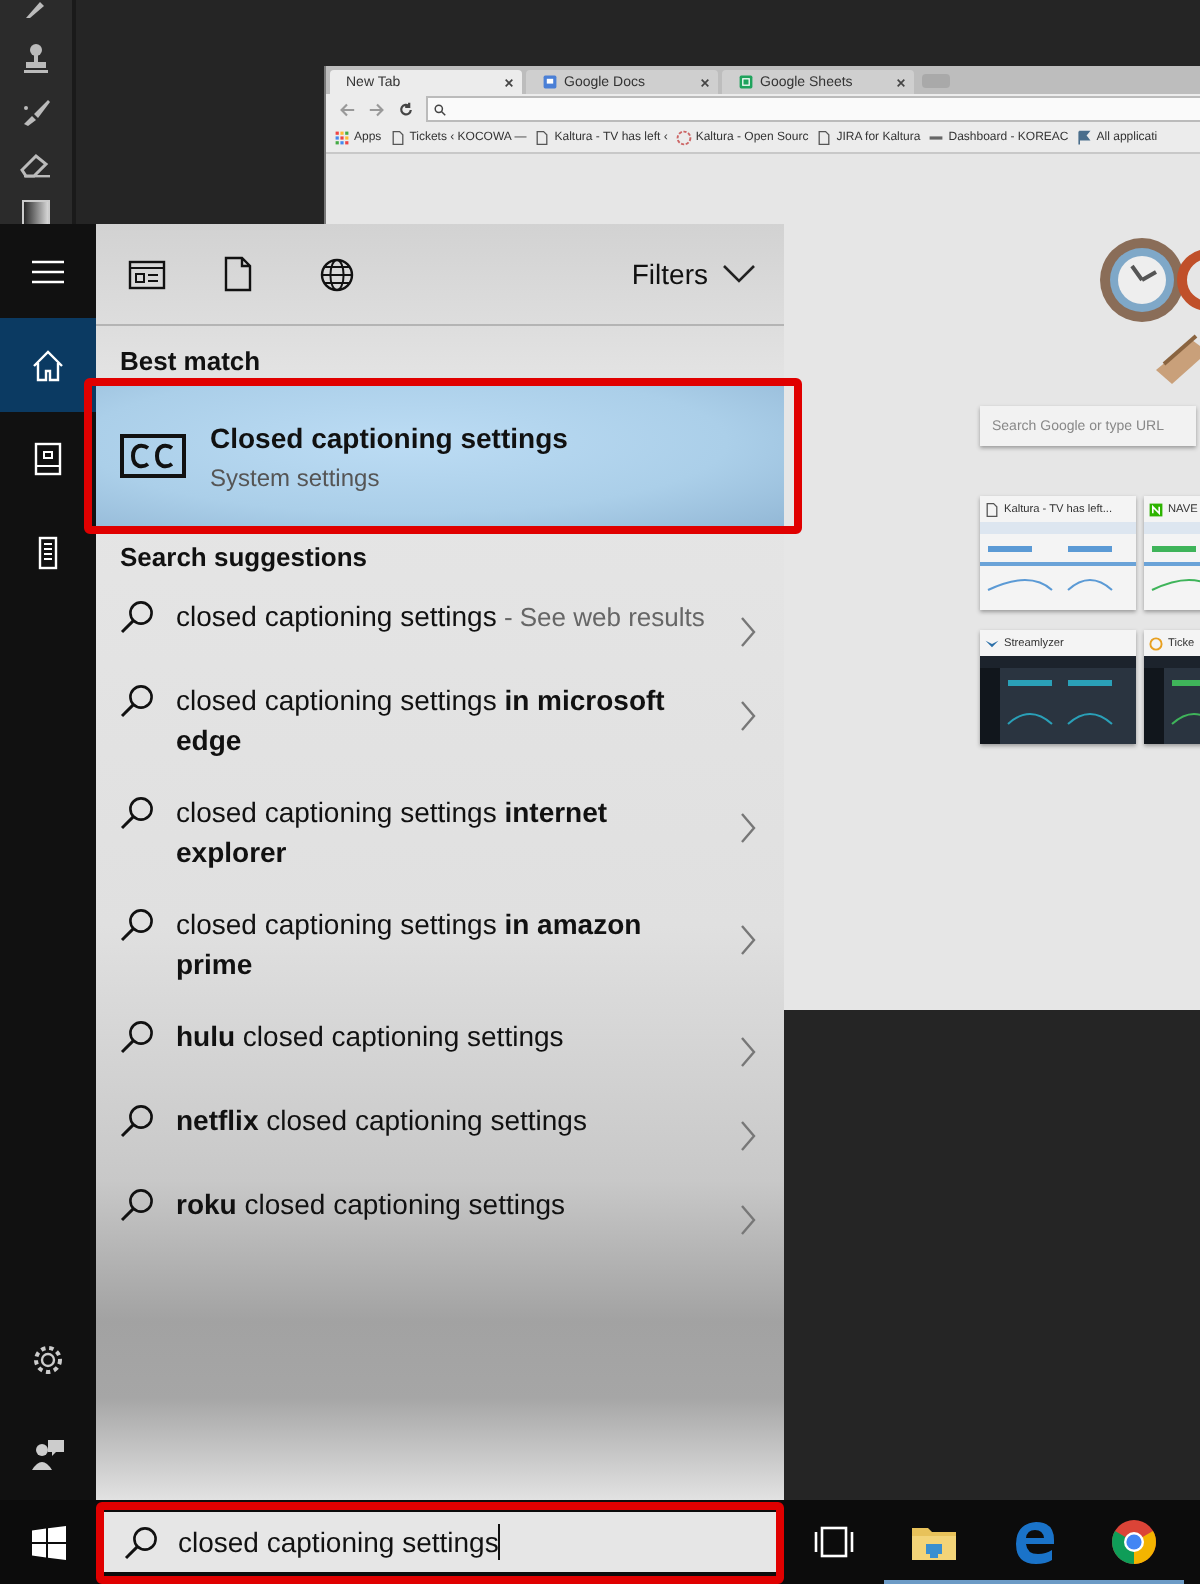  What do you see at coordinates (440, 948) in the screenshot?
I see `suggestion-item: closed captioning settings in amazon prime` at bounding box center [440, 948].